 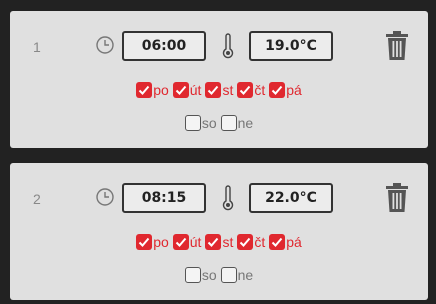 What do you see at coordinates (37, 199) in the screenshot?
I see `schedule-index: 2` at bounding box center [37, 199].